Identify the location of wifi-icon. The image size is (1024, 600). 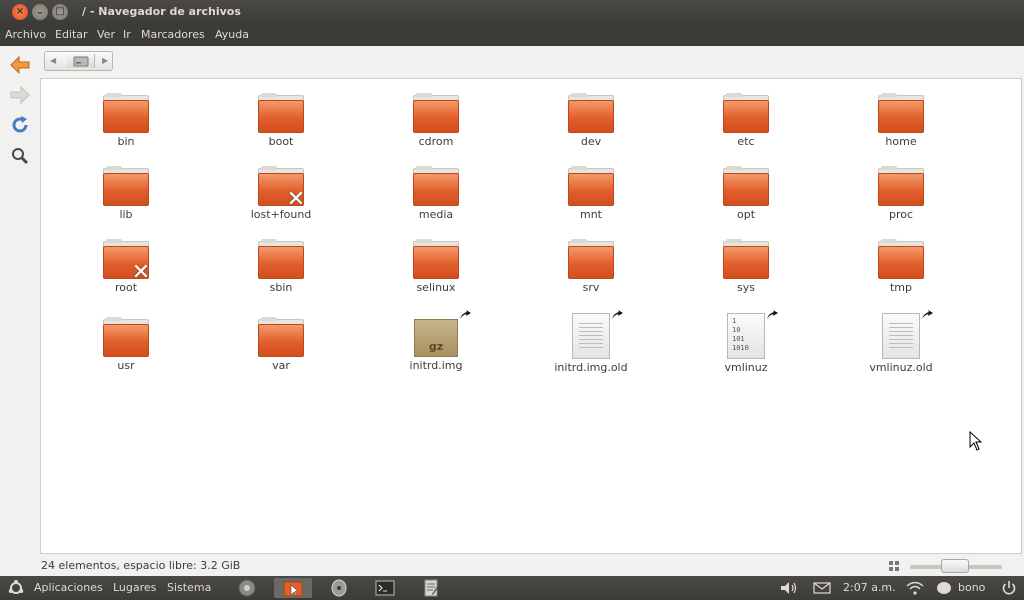
(915, 588).